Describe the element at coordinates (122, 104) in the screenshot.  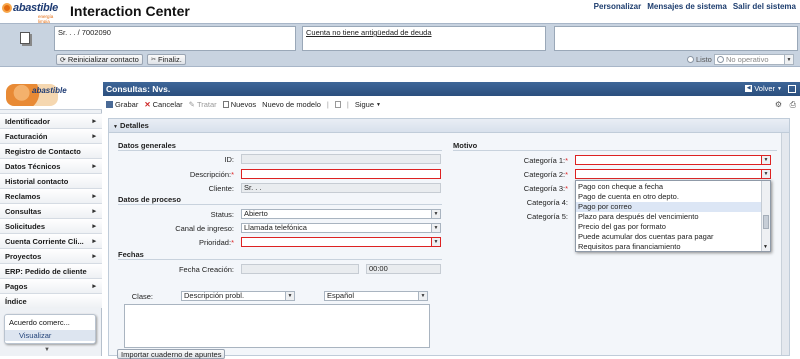
I see `save-button: Grabar` at that location.